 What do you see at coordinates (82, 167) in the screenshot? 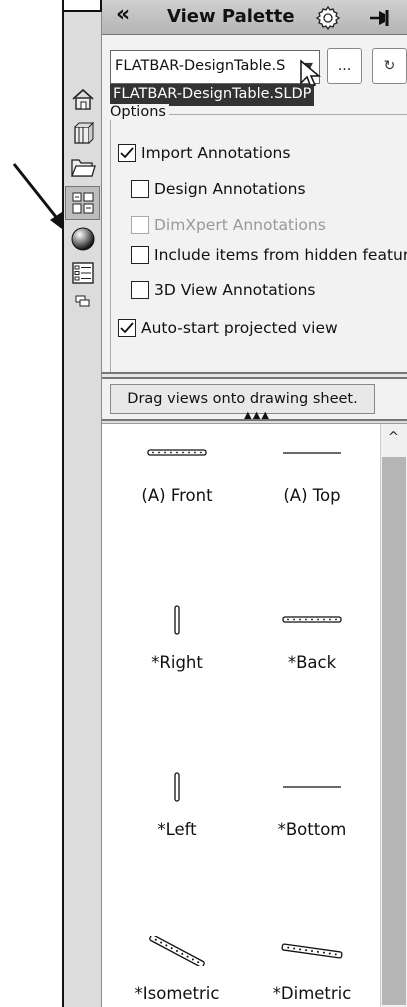
I see `file-explorer-icon` at bounding box center [82, 167].